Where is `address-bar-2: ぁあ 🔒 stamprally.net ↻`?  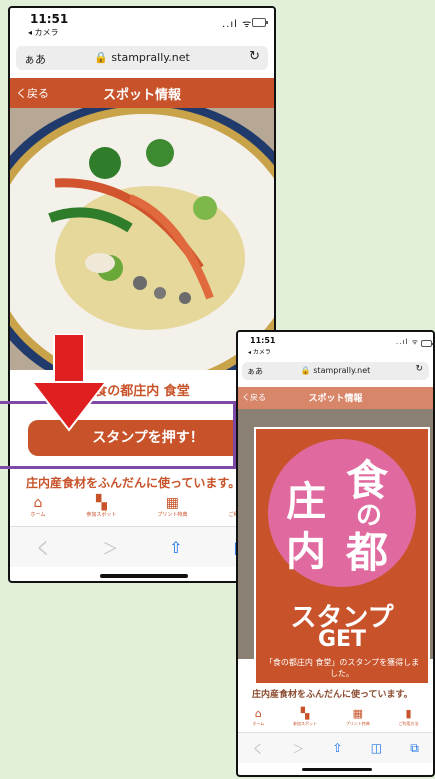
address-bar-2: ぁあ 🔒 stamprally.net ↻ is located at coordinates (335, 371).